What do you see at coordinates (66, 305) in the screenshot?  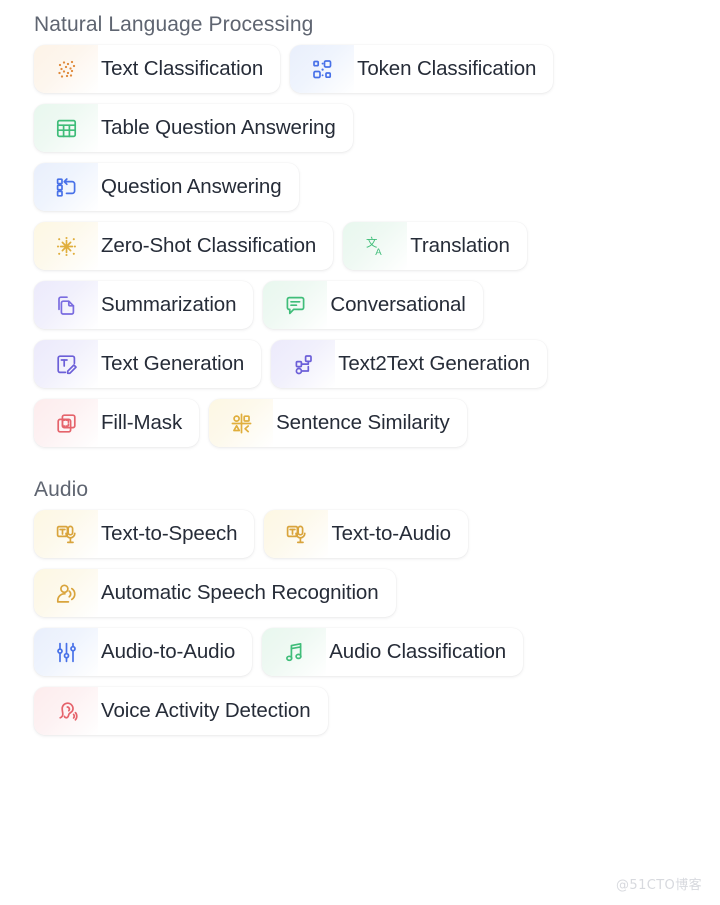 I see `copy-document-icon` at bounding box center [66, 305].